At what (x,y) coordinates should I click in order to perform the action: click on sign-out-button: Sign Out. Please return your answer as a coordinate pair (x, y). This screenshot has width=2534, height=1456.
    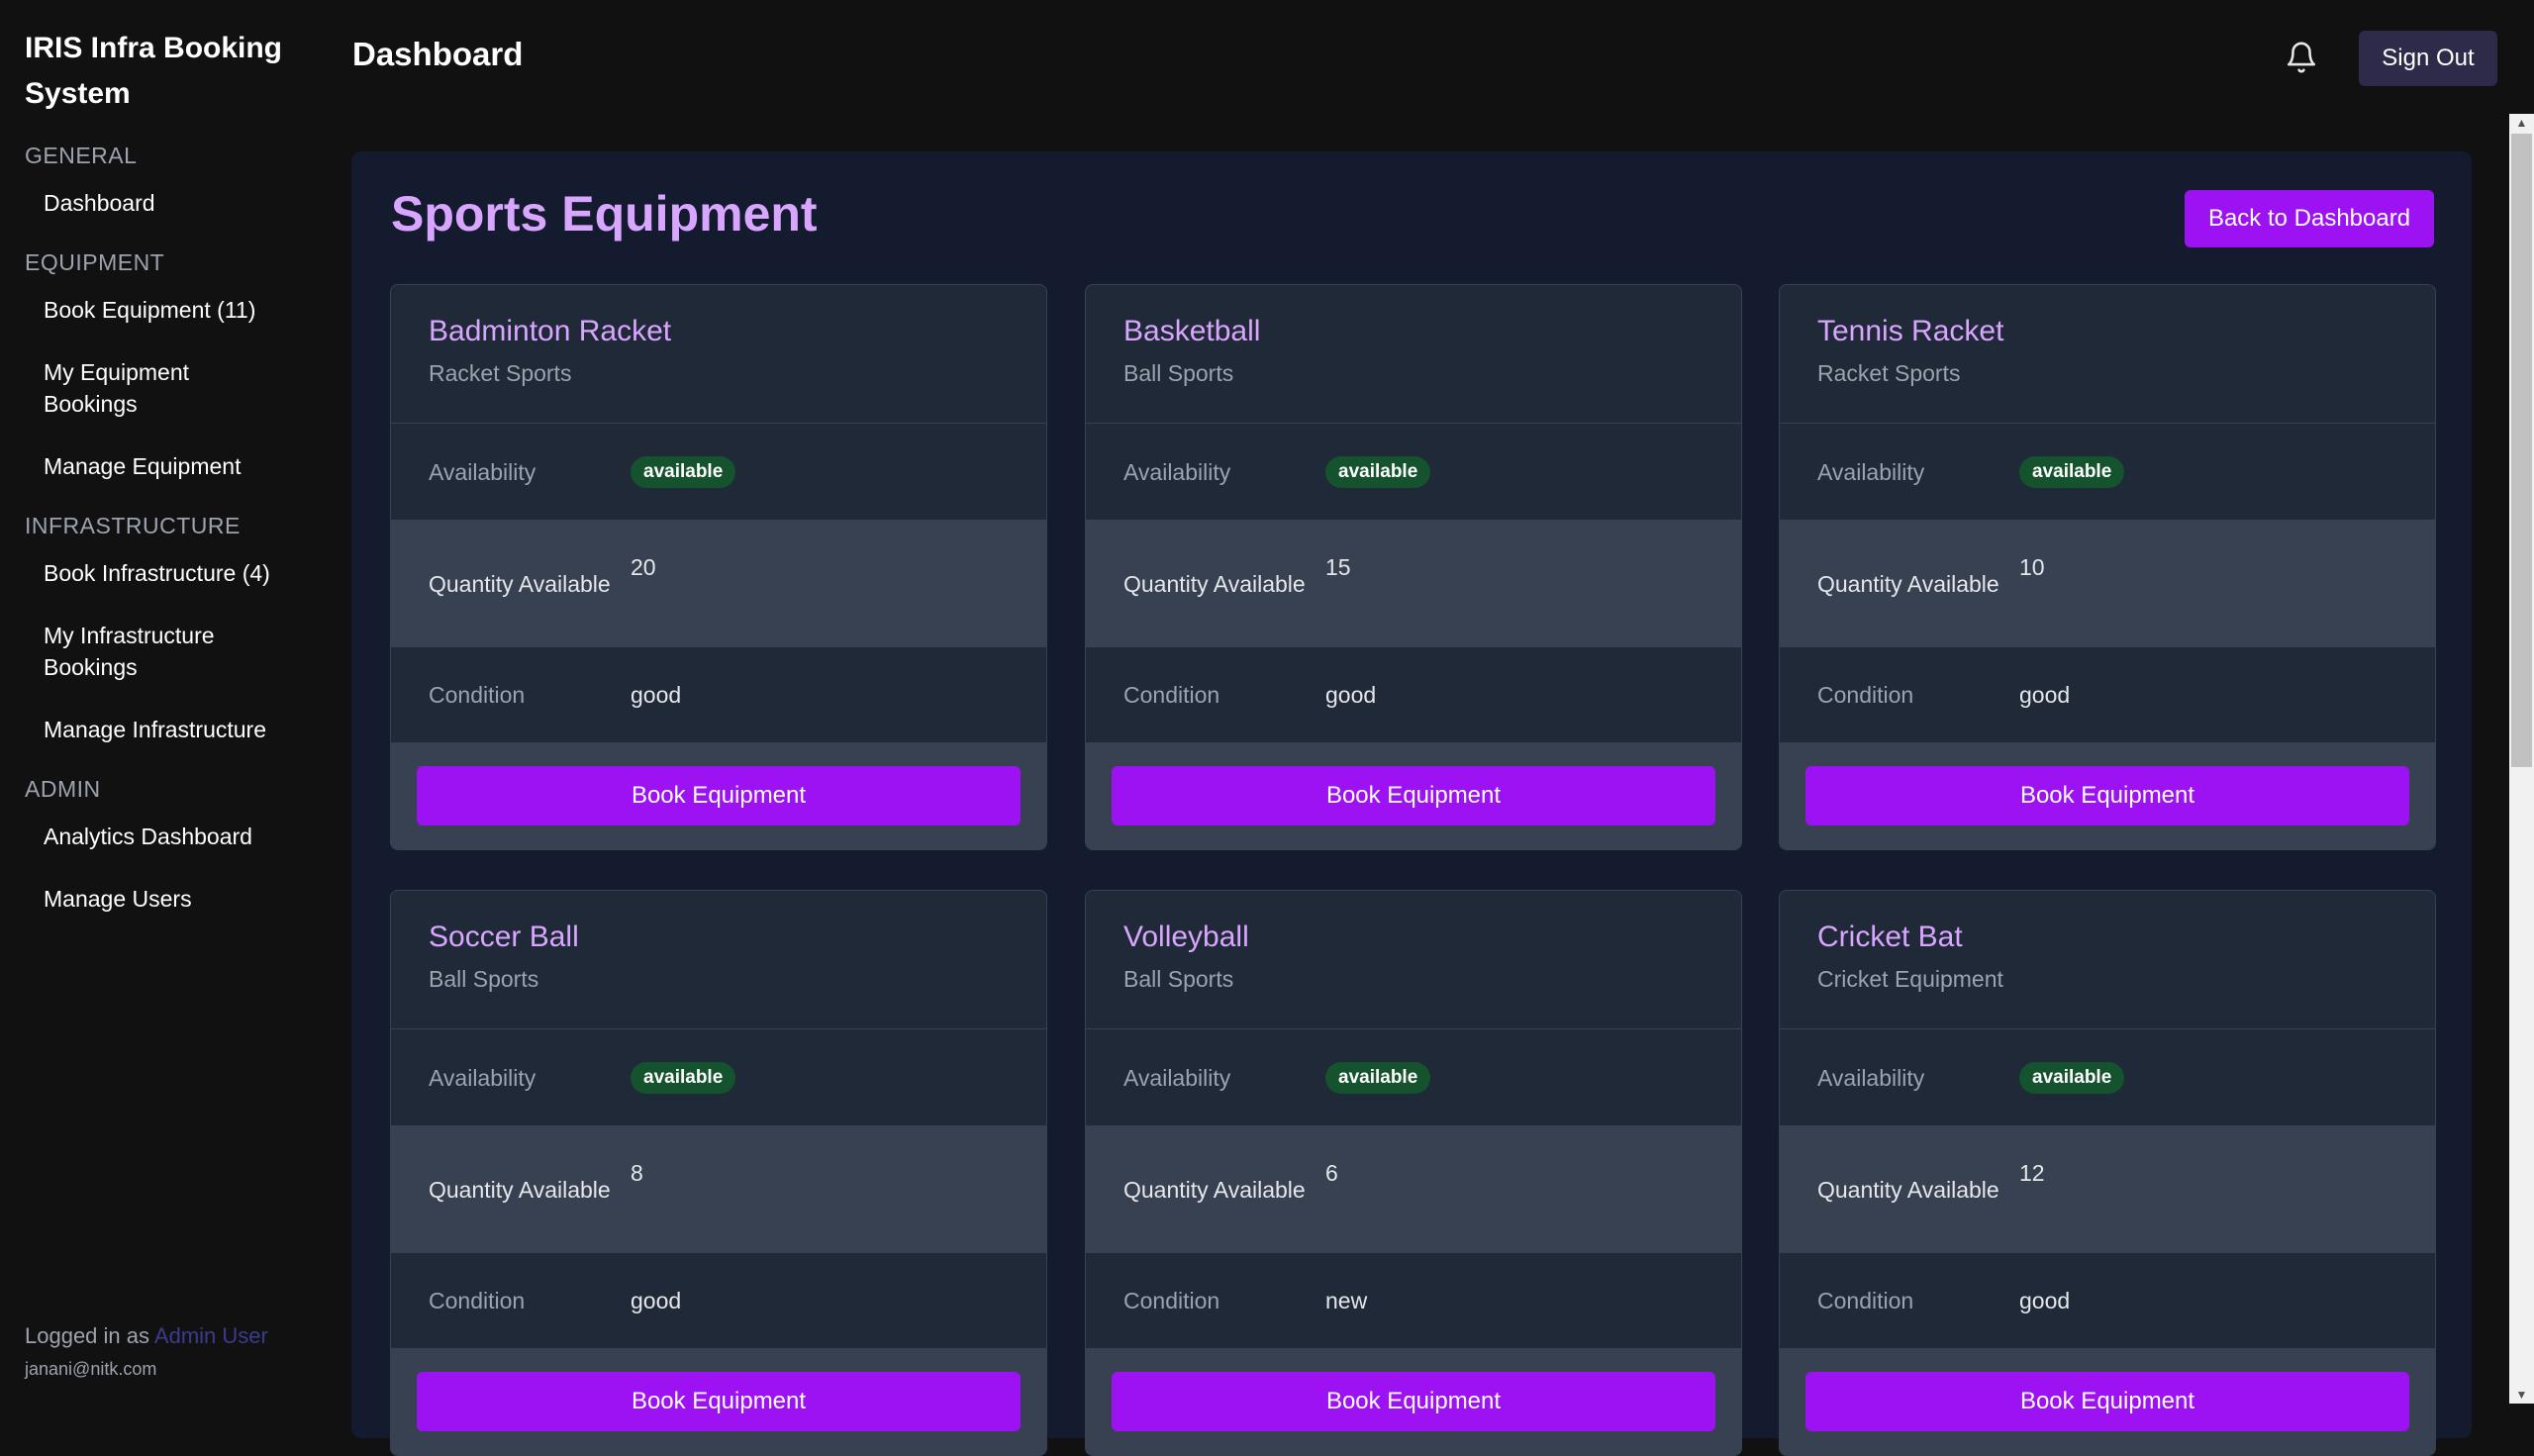
    Looking at the image, I should click on (2428, 58).